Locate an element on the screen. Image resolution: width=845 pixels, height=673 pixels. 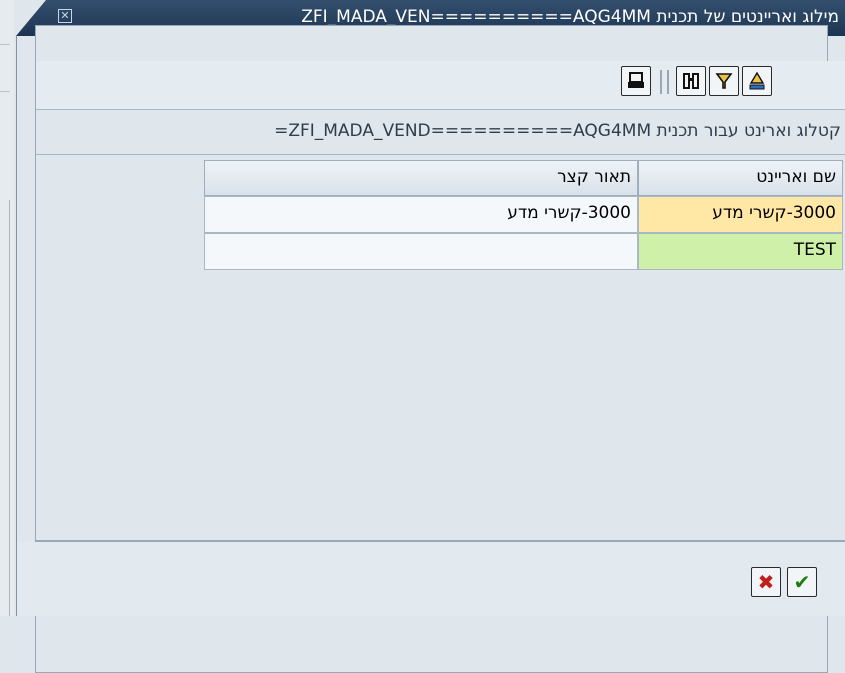
print-button is located at coordinates (636, 81).